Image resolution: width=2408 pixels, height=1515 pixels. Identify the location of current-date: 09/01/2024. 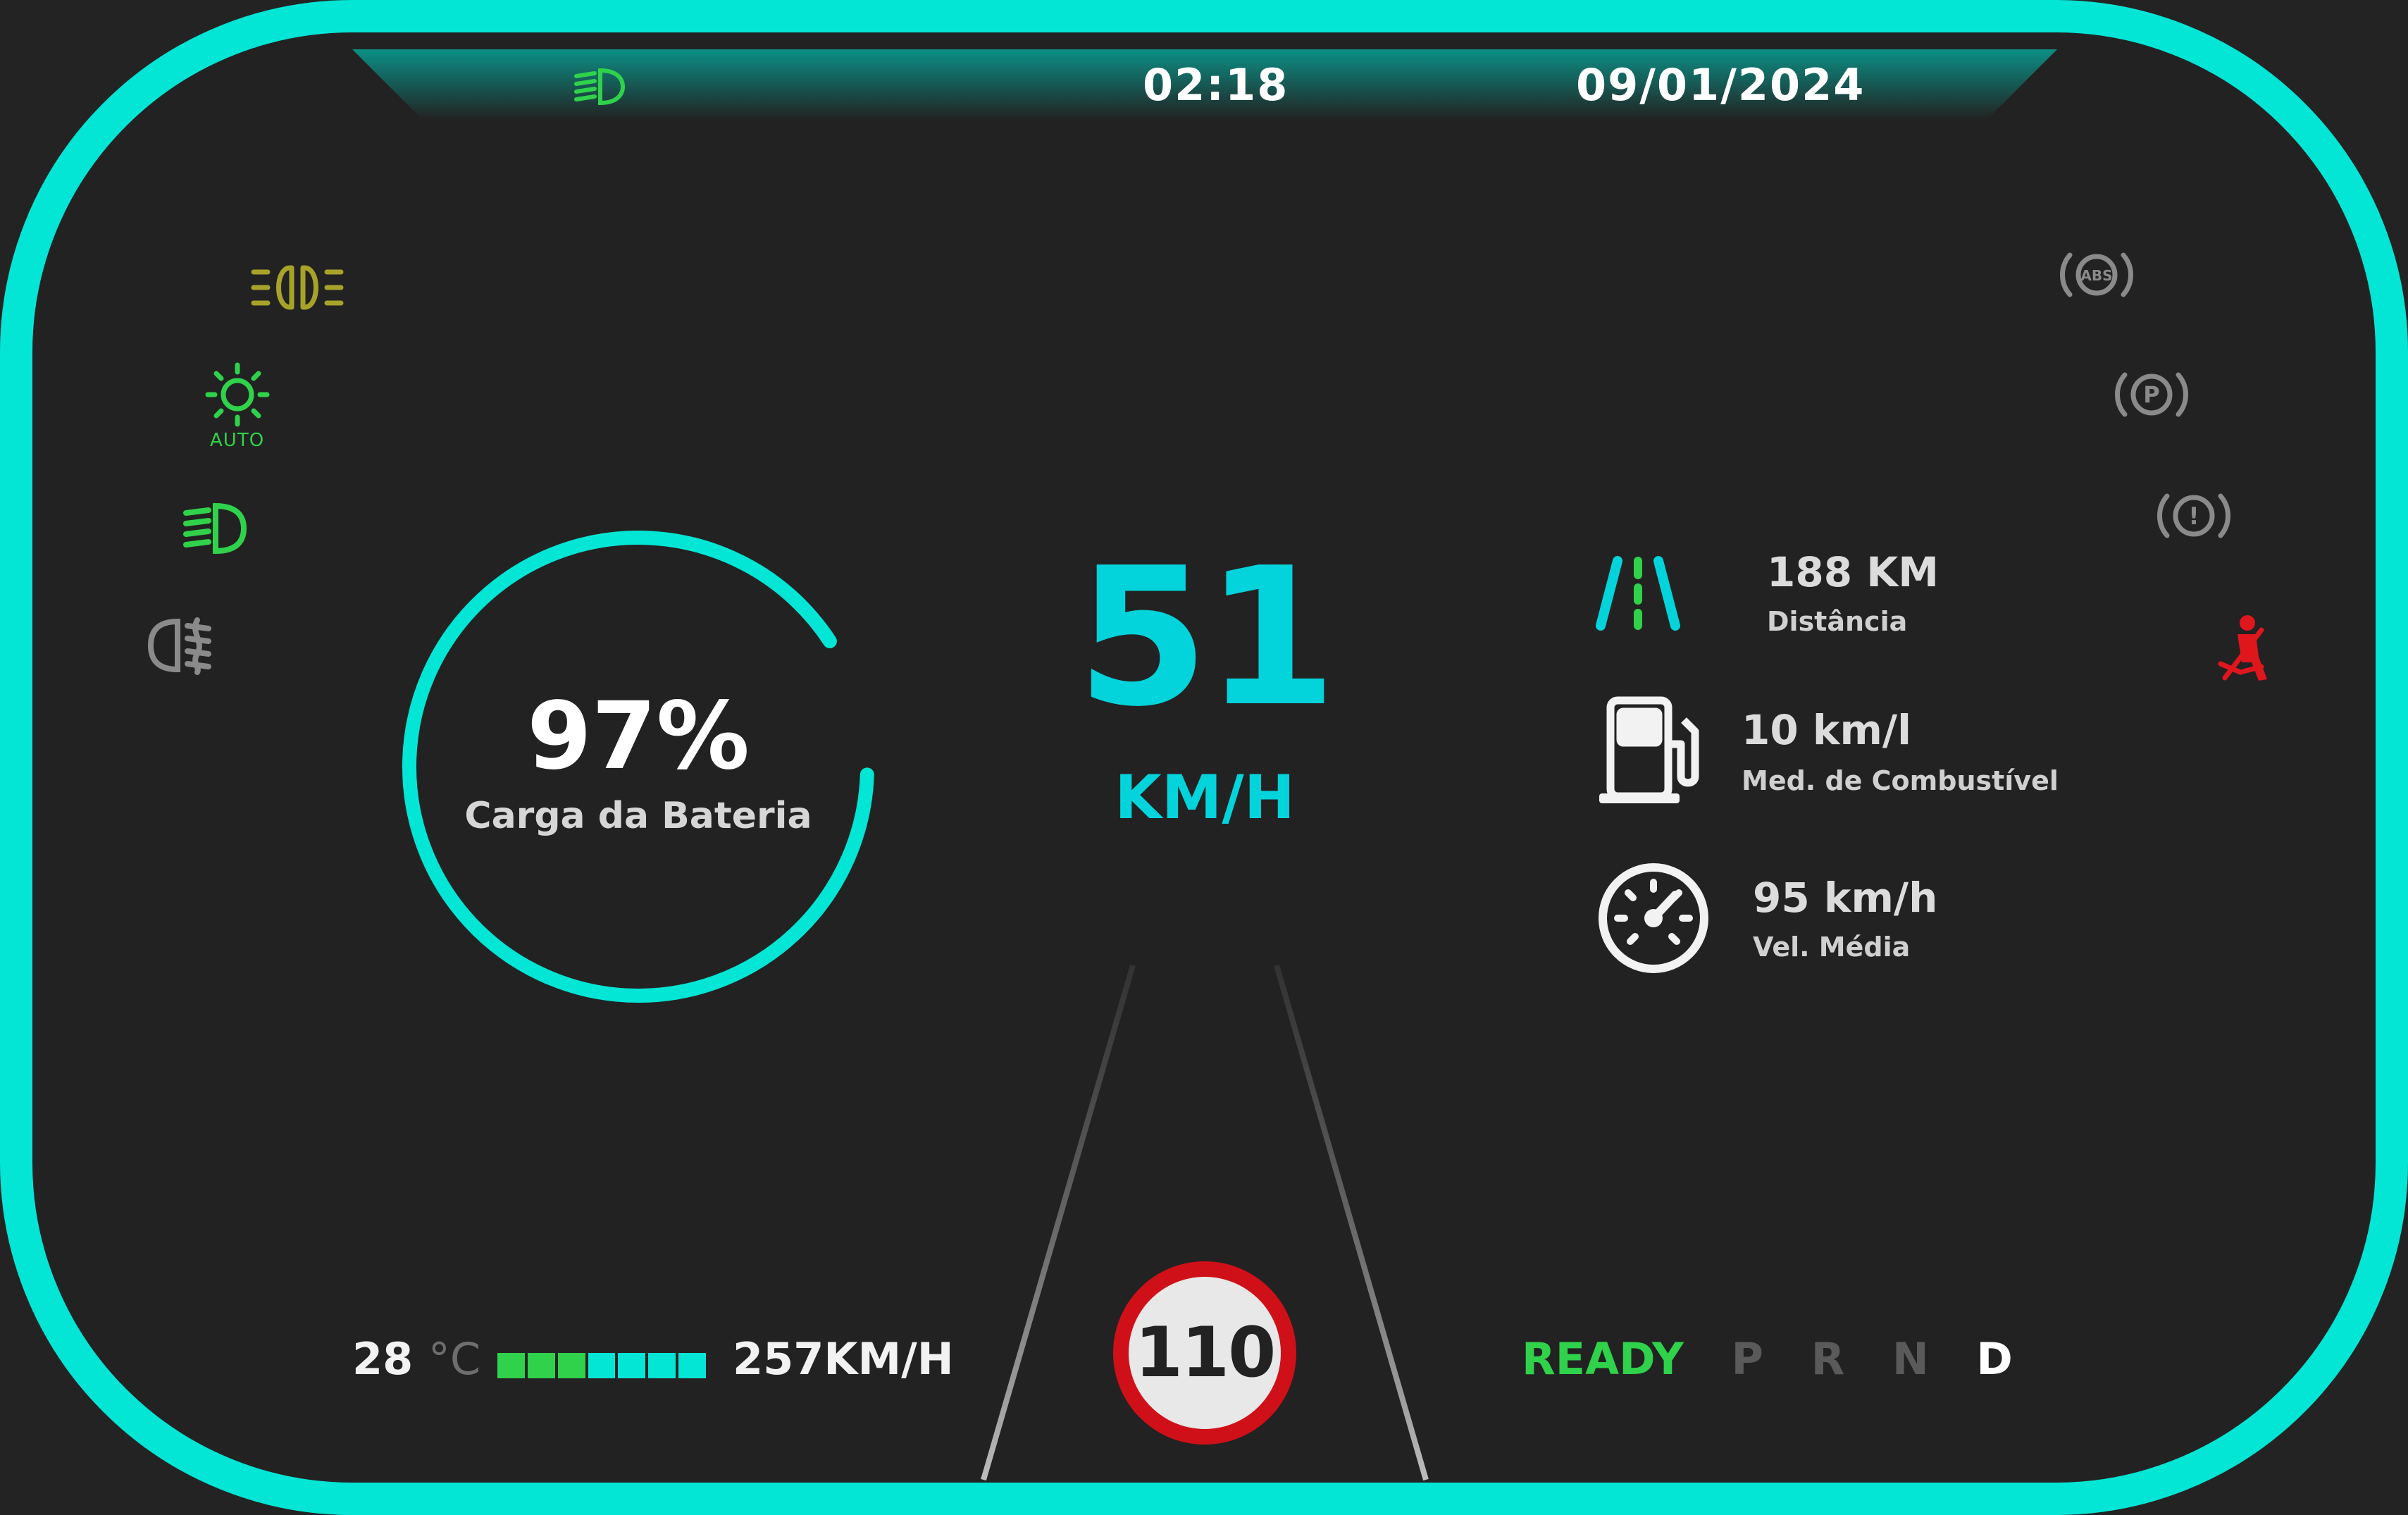
(1721, 85).